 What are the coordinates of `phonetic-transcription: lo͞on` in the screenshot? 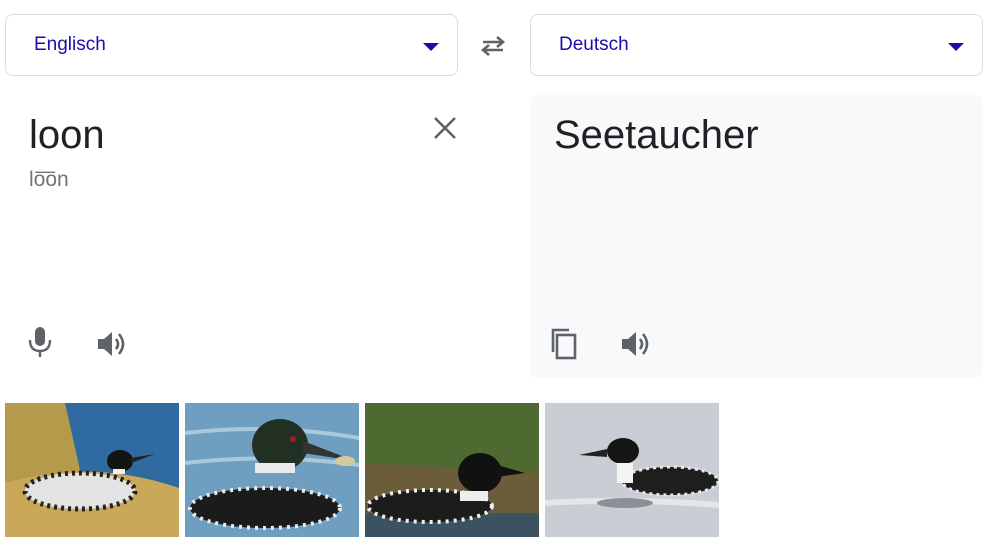 It's located at (49, 179).